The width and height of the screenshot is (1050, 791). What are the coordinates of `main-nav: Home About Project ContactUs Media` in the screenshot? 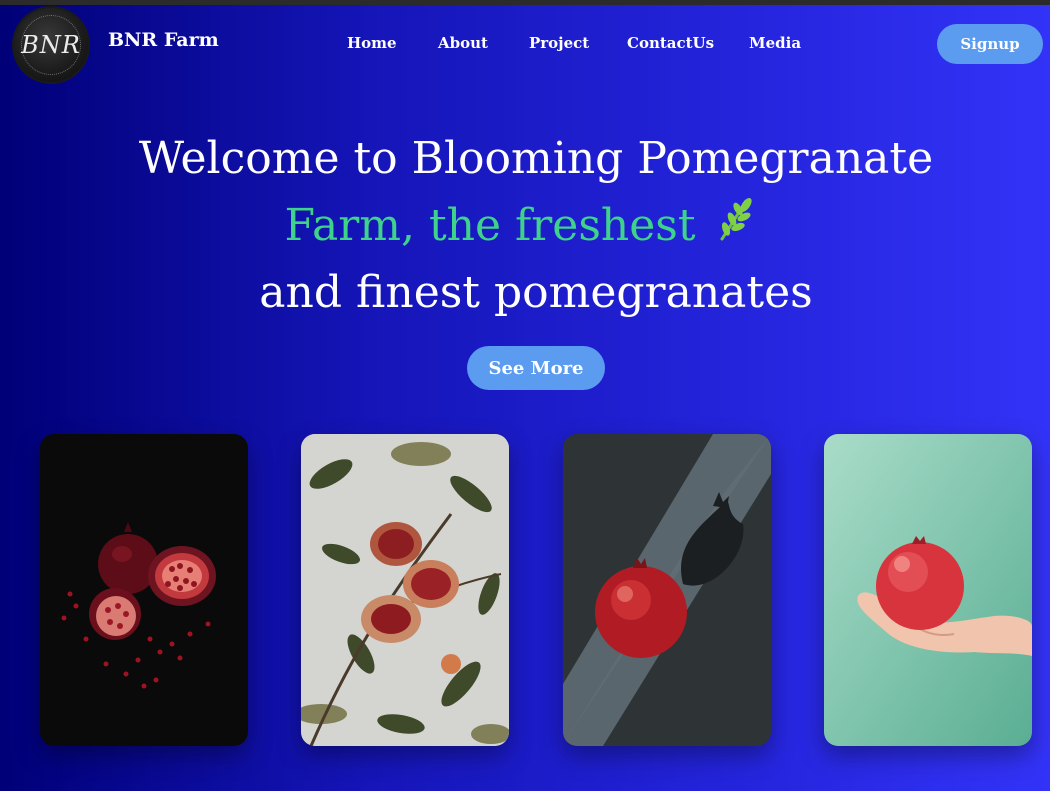 It's located at (525, 44).